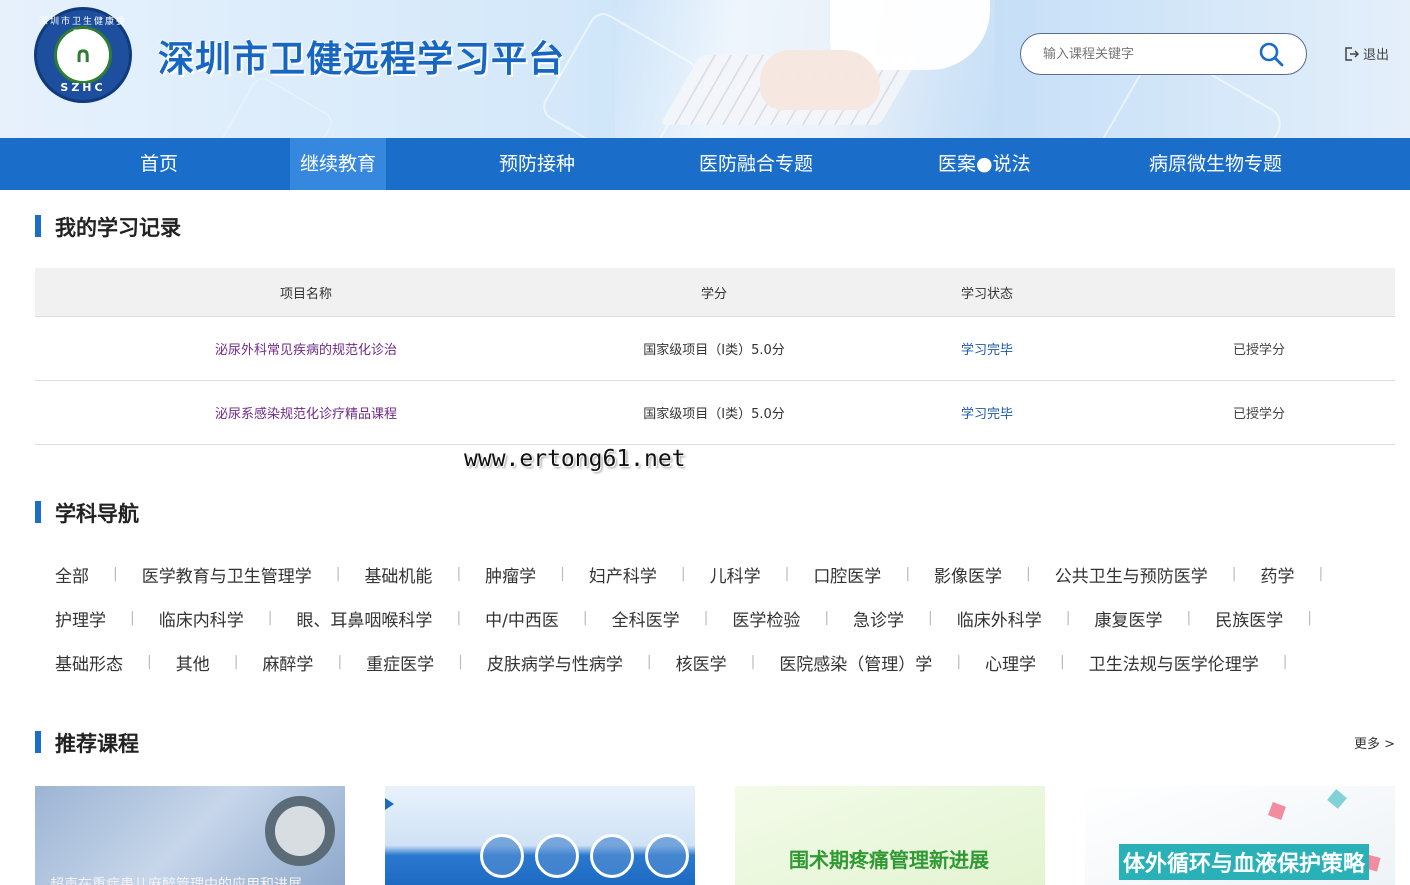 This screenshot has height=885, width=1410. What do you see at coordinates (83, 87) in the screenshot?
I see `logo-abbreviation: SZHC` at bounding box center [83, 87].